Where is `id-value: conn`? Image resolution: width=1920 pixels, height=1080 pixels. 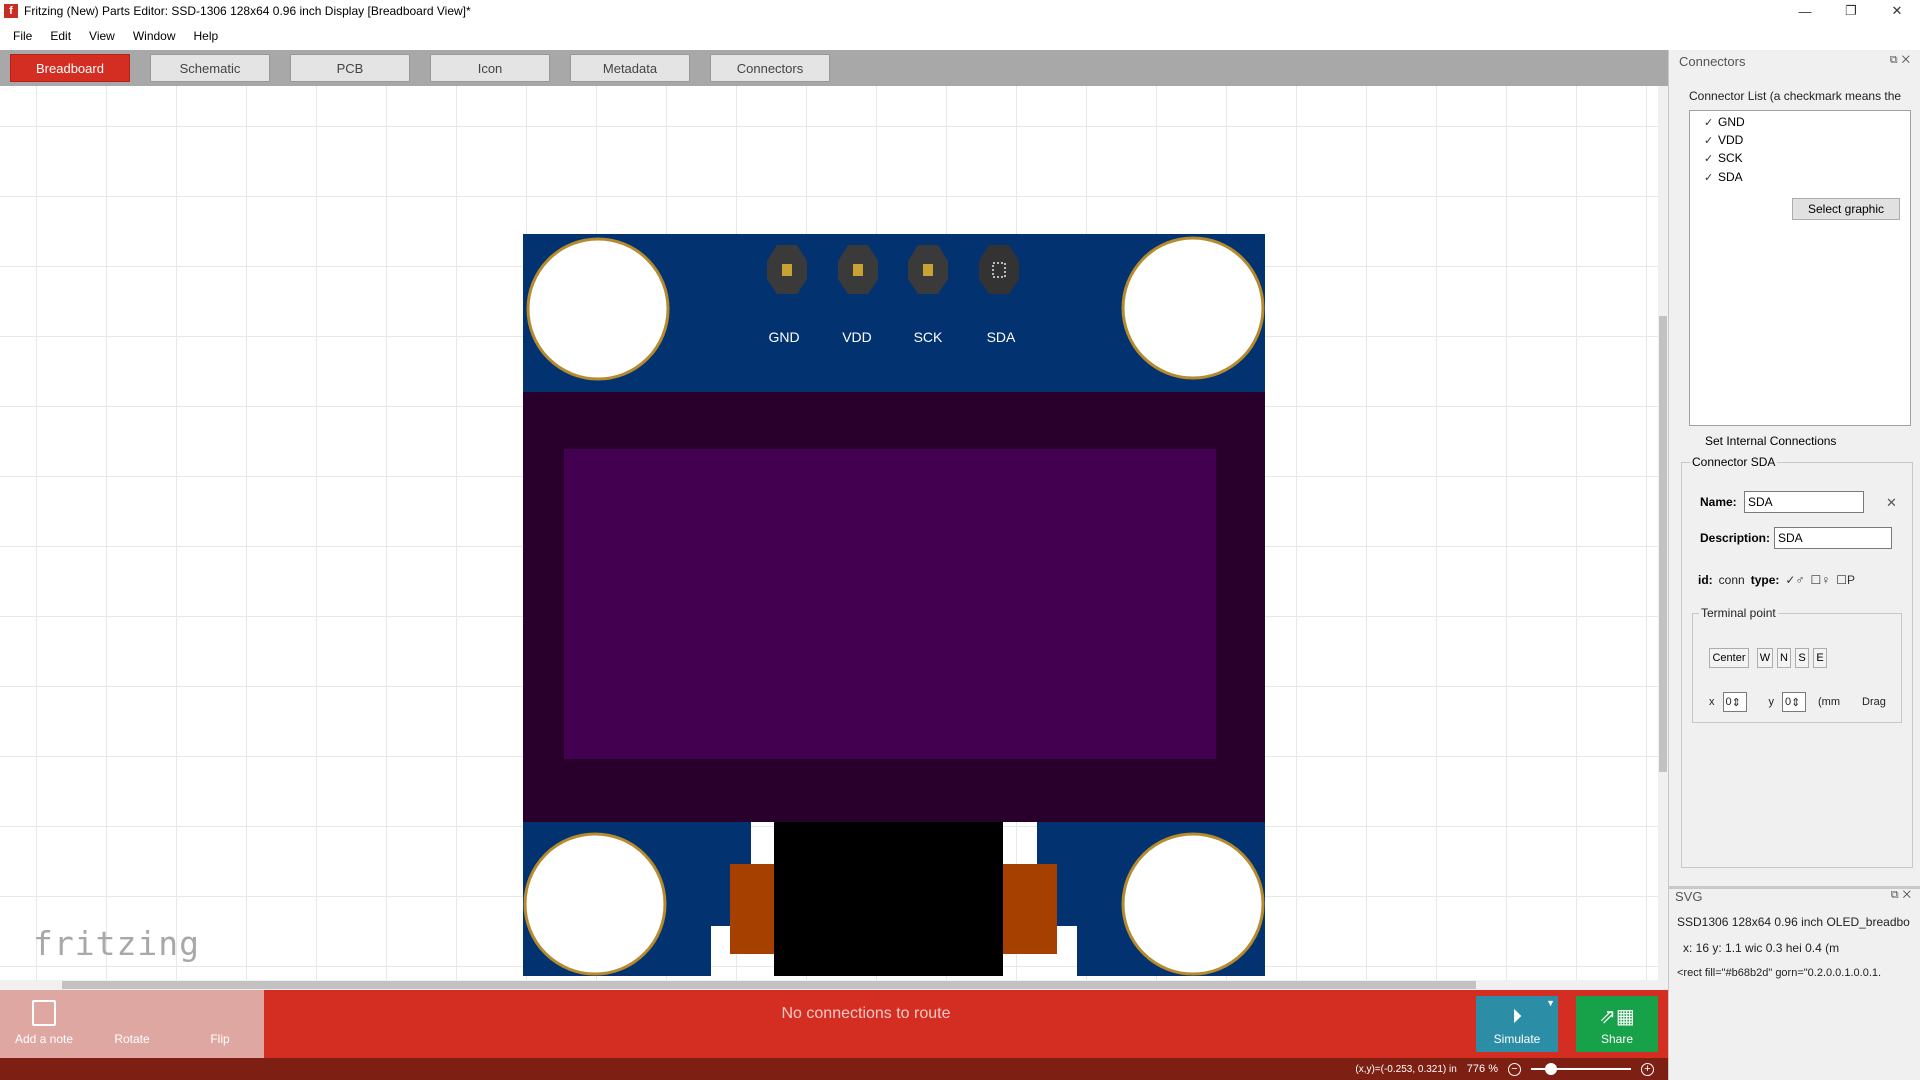
id-value: conn is located at coordinates (1731, 580).